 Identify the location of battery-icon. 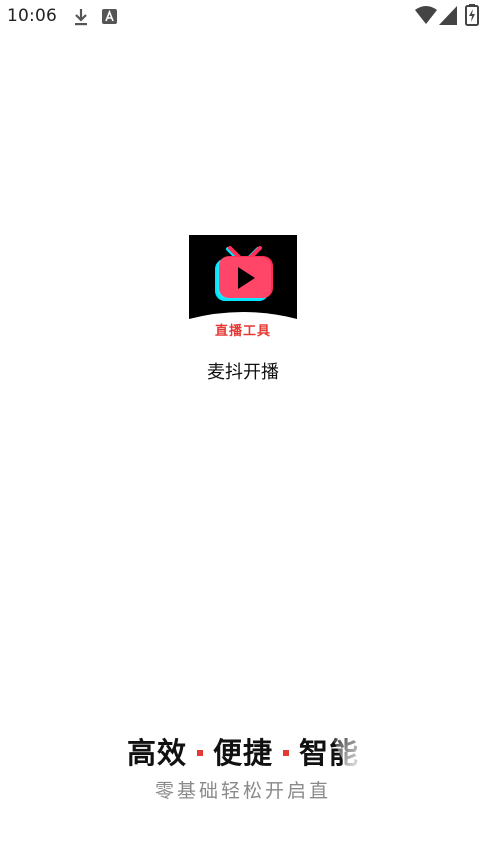
(472, 15).